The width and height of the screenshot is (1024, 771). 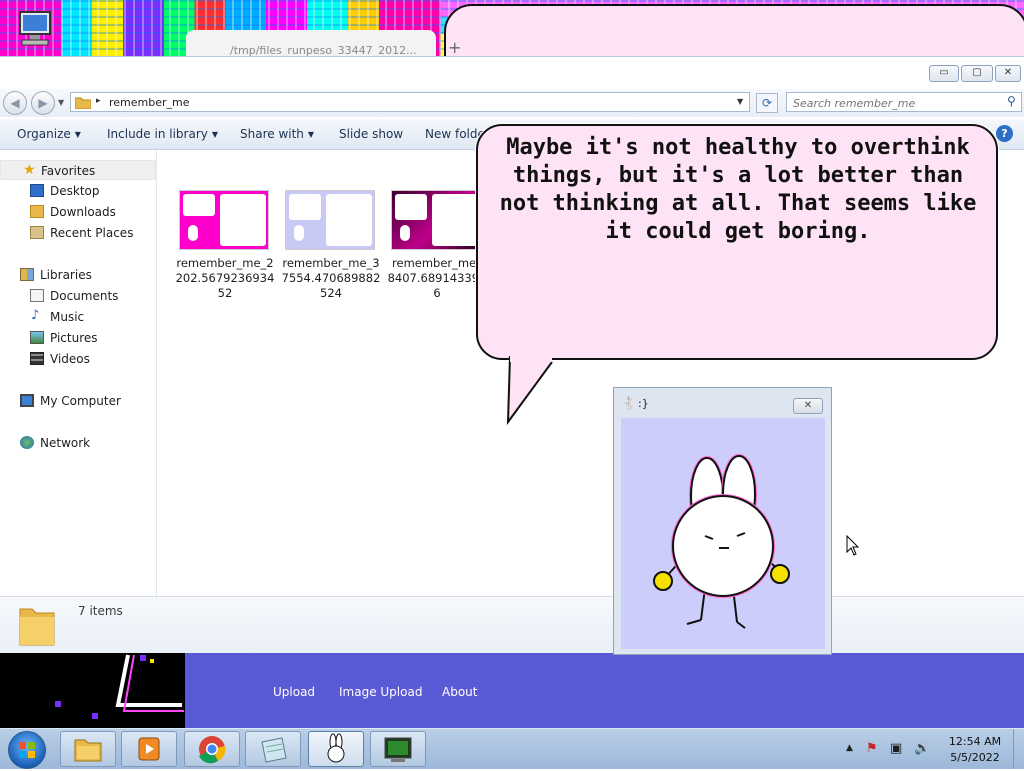 I want to click on address-bar: ▸ remember_me ▼, so click(x=410, y=102).